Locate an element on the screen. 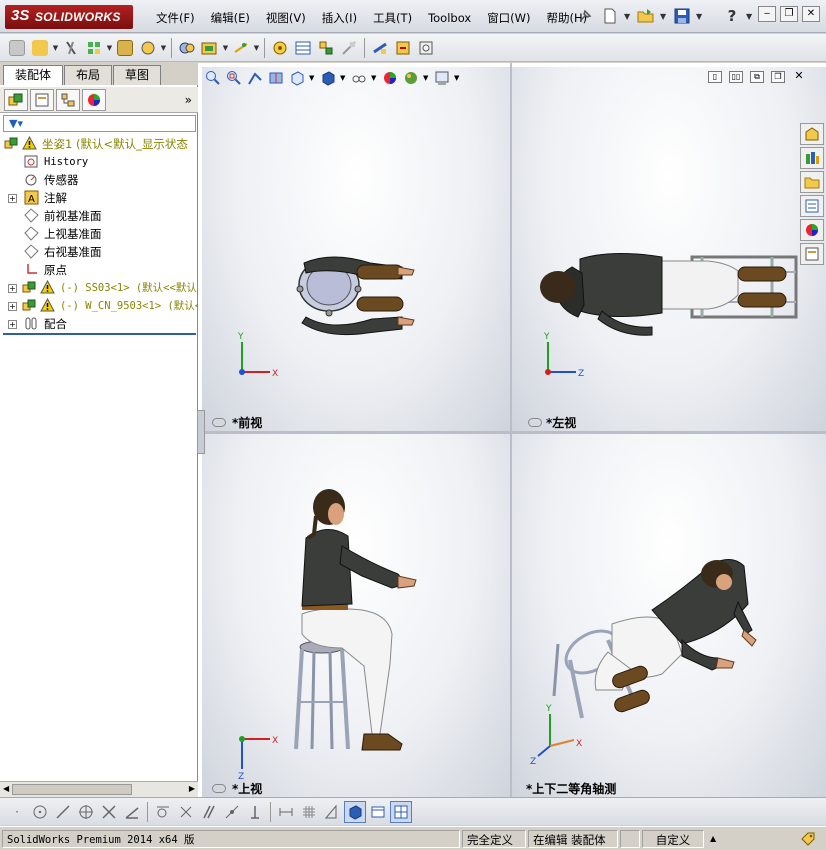  appearances-icon is located at coordinates (812, 230).